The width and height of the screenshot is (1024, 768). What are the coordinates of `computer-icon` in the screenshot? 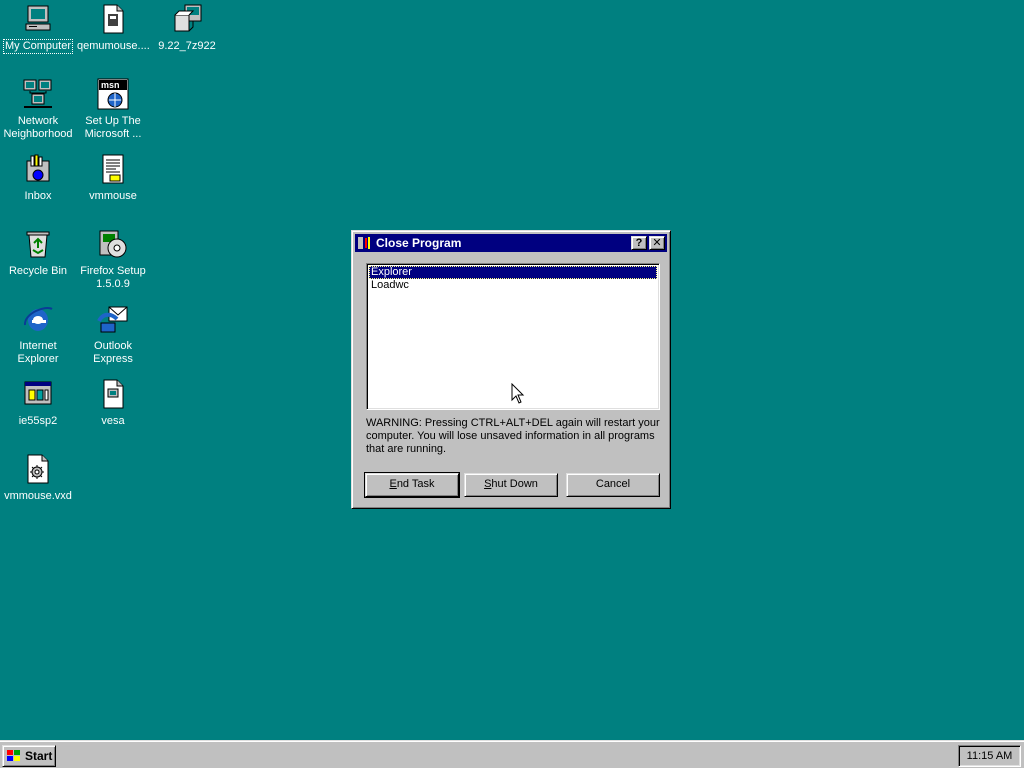 It's located at (38, 19).